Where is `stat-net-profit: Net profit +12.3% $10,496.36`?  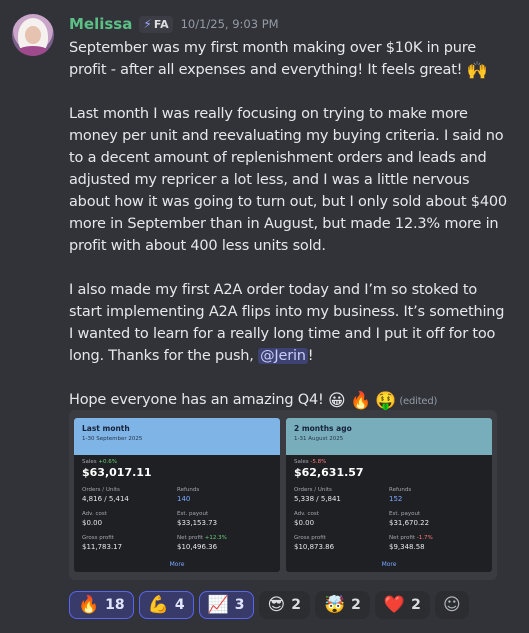
stat-net-profit: Net profit +12.3% $10,496.36 is located at coordinates (224, 543).